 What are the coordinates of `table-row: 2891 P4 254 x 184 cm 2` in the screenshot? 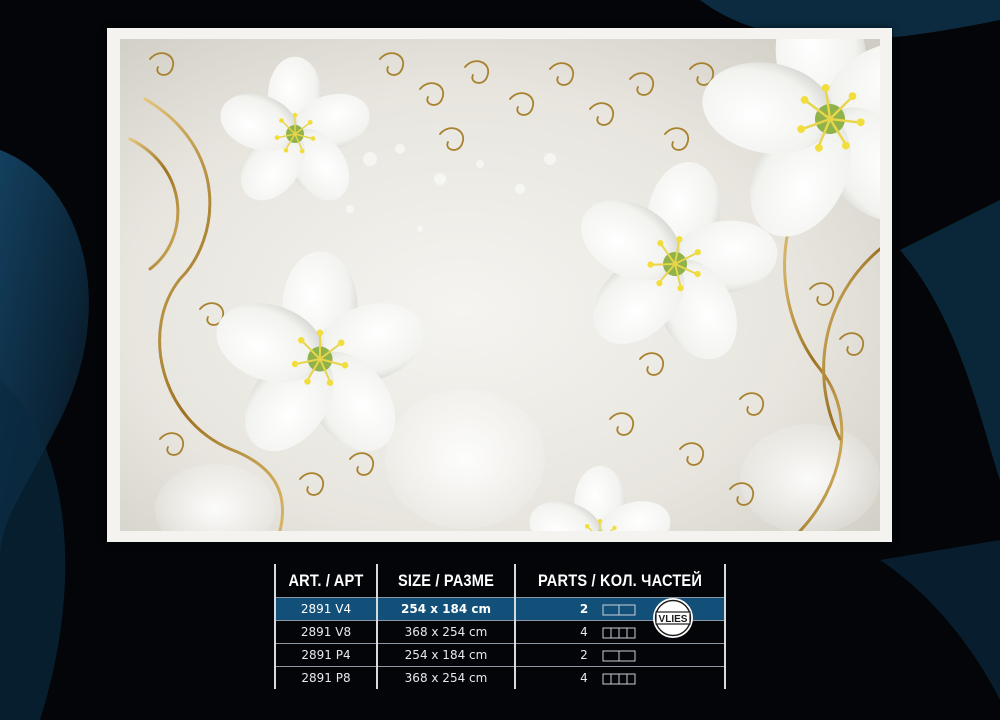 It's located at (500, 655).